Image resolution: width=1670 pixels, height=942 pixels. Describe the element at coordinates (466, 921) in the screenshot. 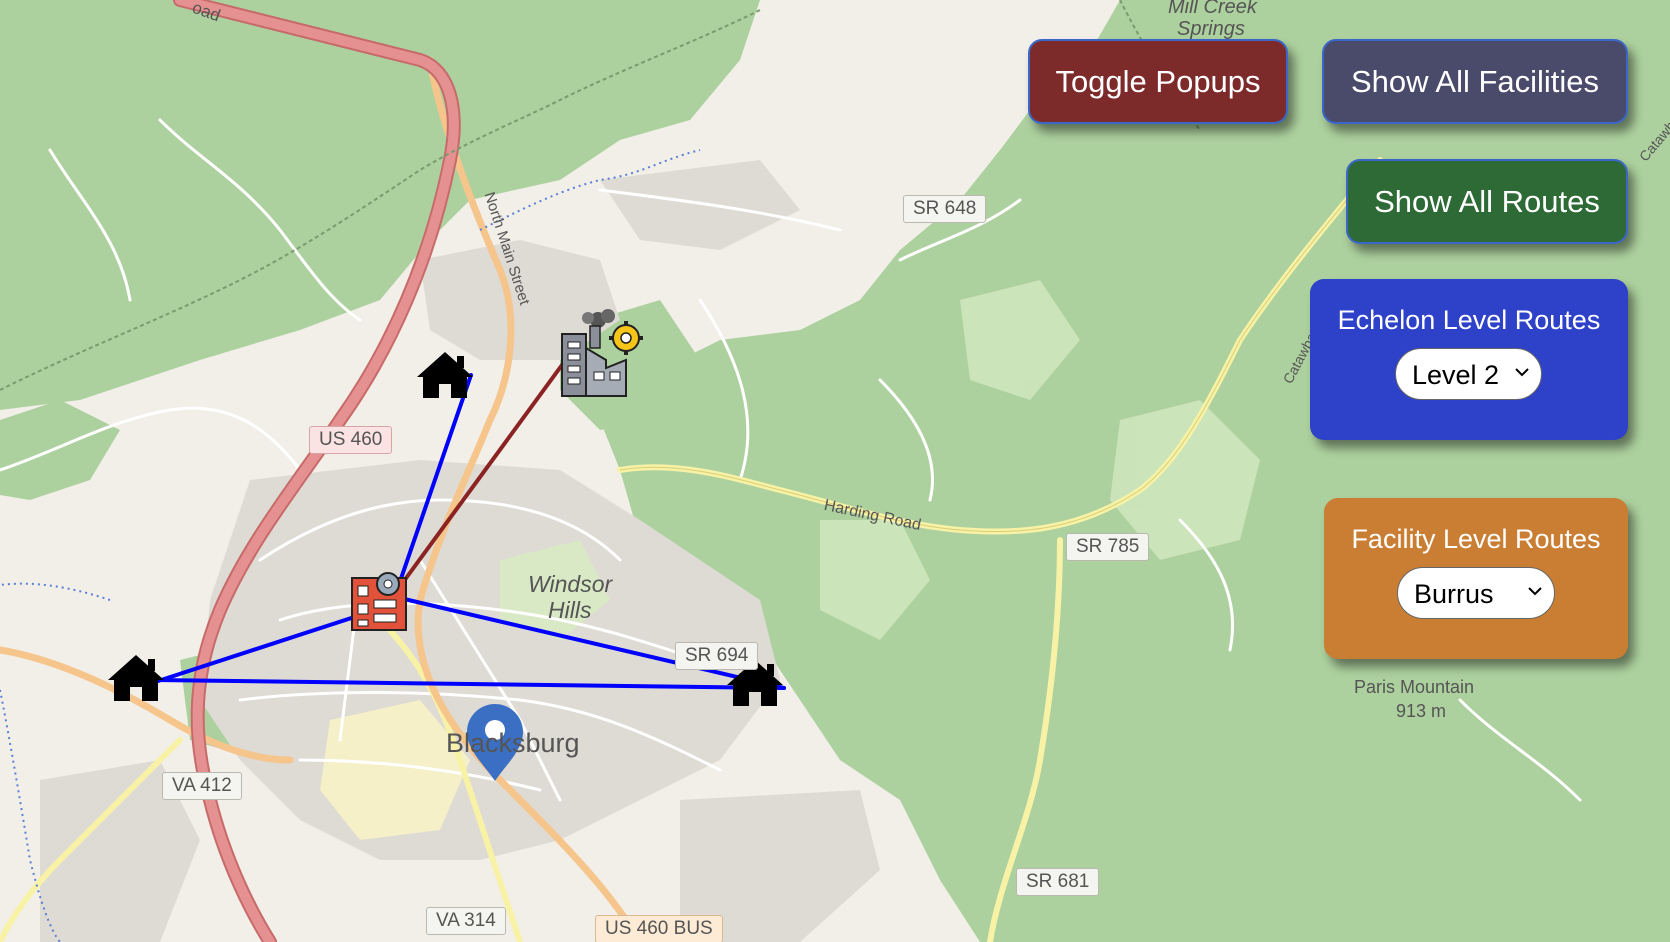

I see `shield-va314: VA 314` at that location.